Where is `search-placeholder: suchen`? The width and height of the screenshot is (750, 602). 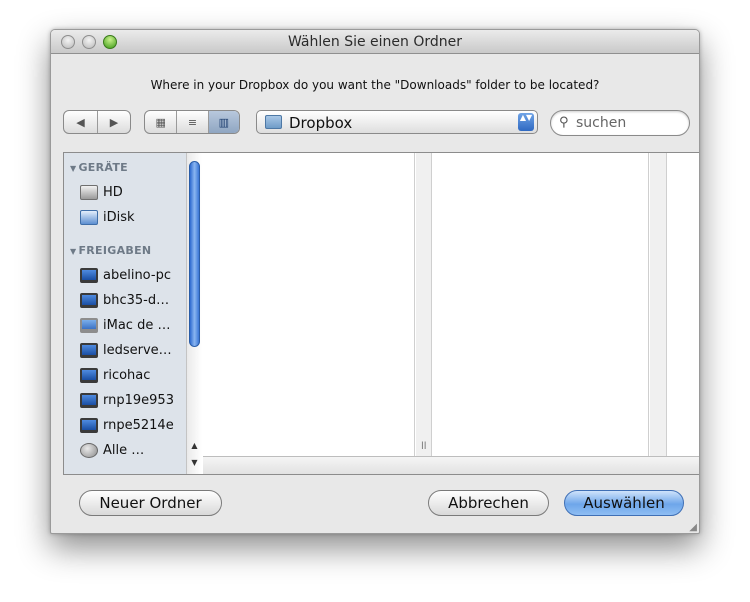 search-placeholder: suchen is located at coordinates (601, 123).